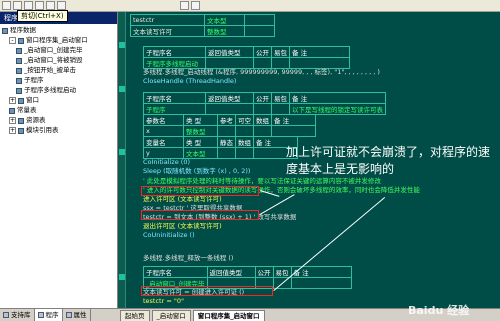  I want to click on tree-item: 程序数据, so click(19, 30).